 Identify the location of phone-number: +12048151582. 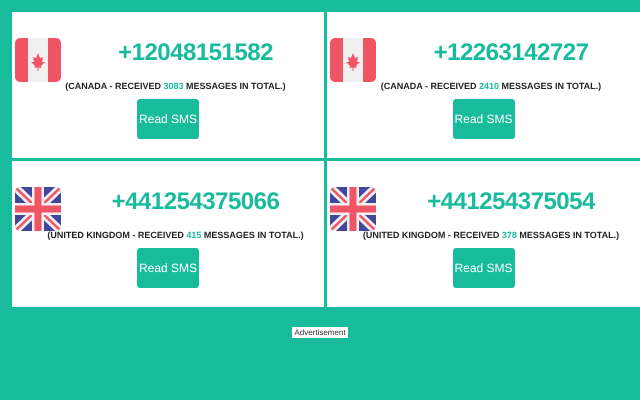
(195, 53).